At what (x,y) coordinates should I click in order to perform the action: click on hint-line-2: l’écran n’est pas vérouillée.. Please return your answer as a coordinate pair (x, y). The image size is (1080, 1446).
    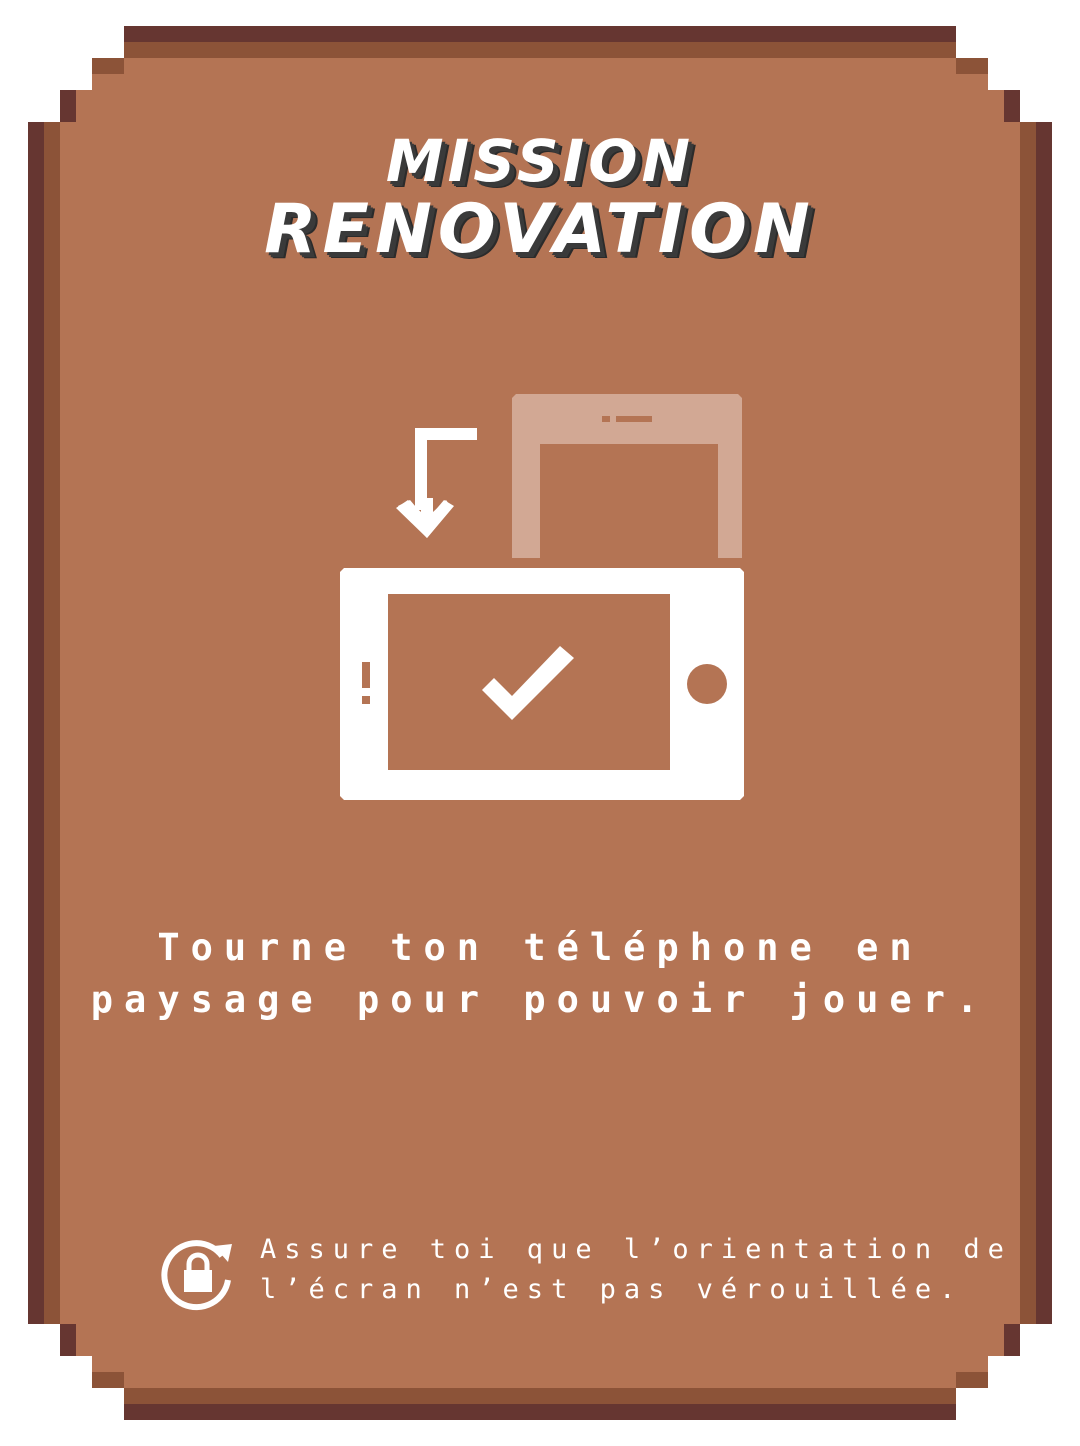
    Looking at the image, I should click on (612, 1289).